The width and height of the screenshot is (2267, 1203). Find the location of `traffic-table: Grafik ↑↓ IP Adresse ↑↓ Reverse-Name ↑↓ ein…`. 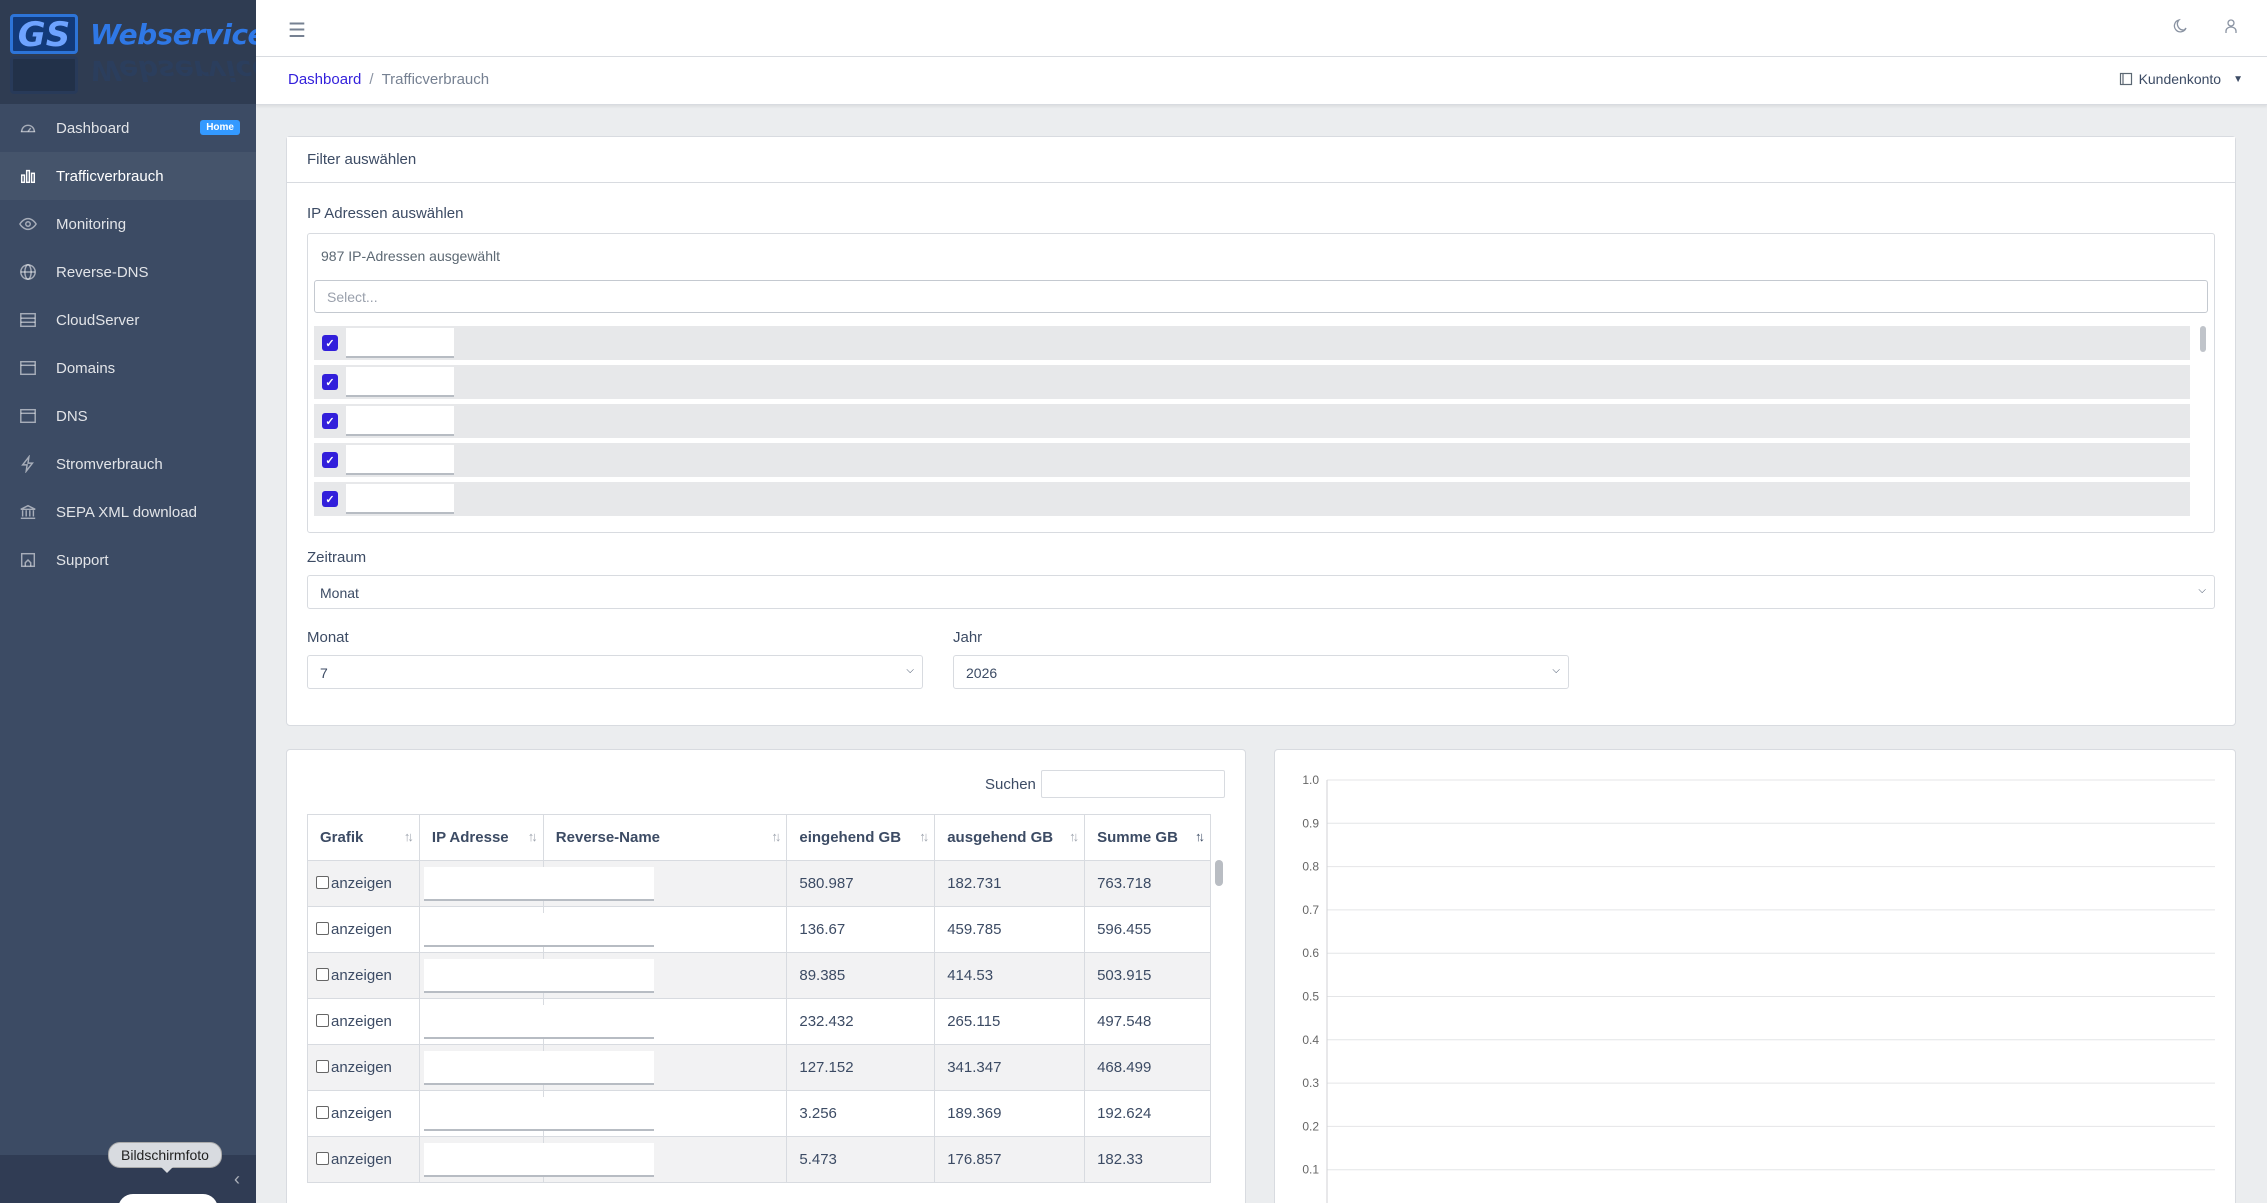

traffic-table: Grafik ↑↓ IP Adresse ↑↓ Reverse-Name ↑↓ ein… is located at coordinates (759, 998).